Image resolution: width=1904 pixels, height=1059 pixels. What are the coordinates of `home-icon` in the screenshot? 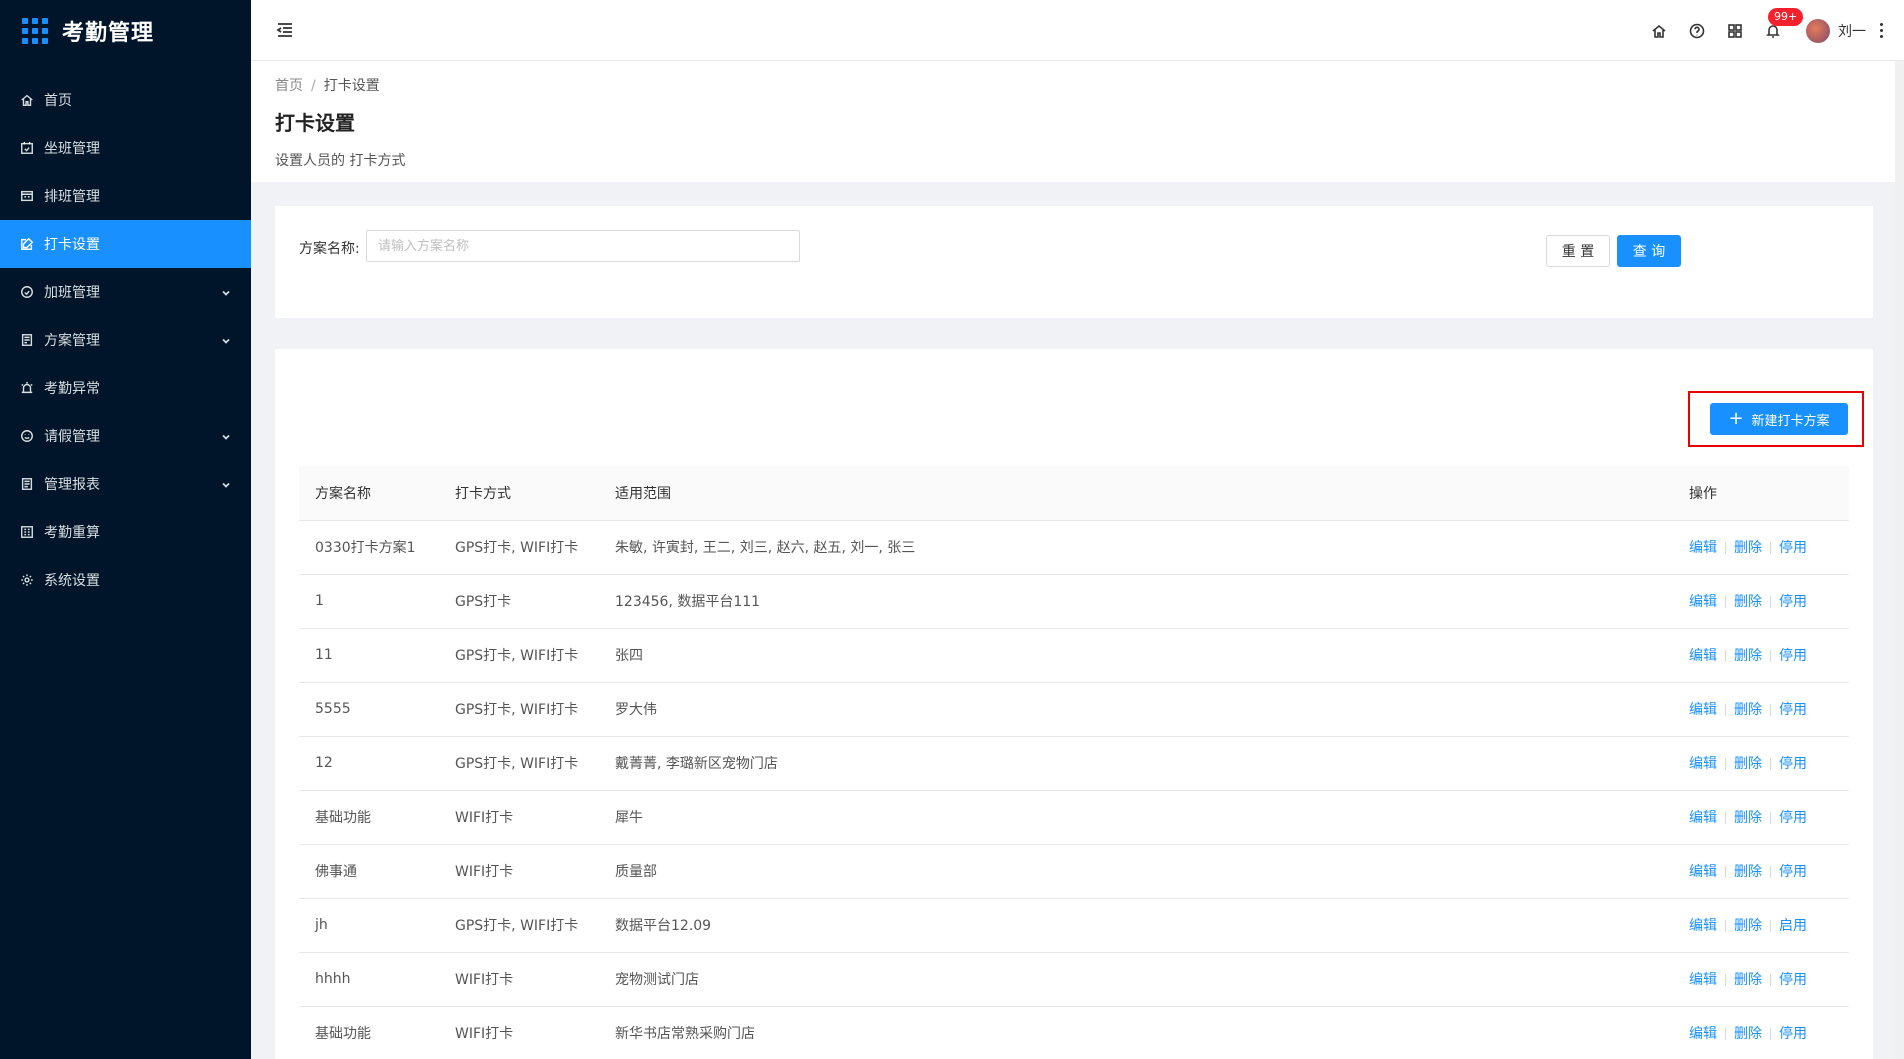 It's located at (1659, 31).